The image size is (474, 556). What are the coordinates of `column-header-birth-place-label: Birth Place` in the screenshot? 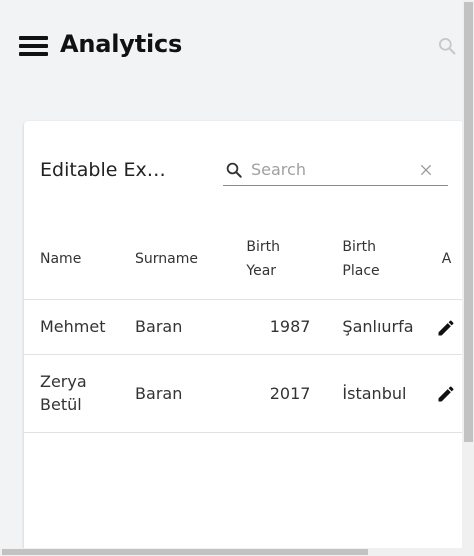 It's located at (361, 258).